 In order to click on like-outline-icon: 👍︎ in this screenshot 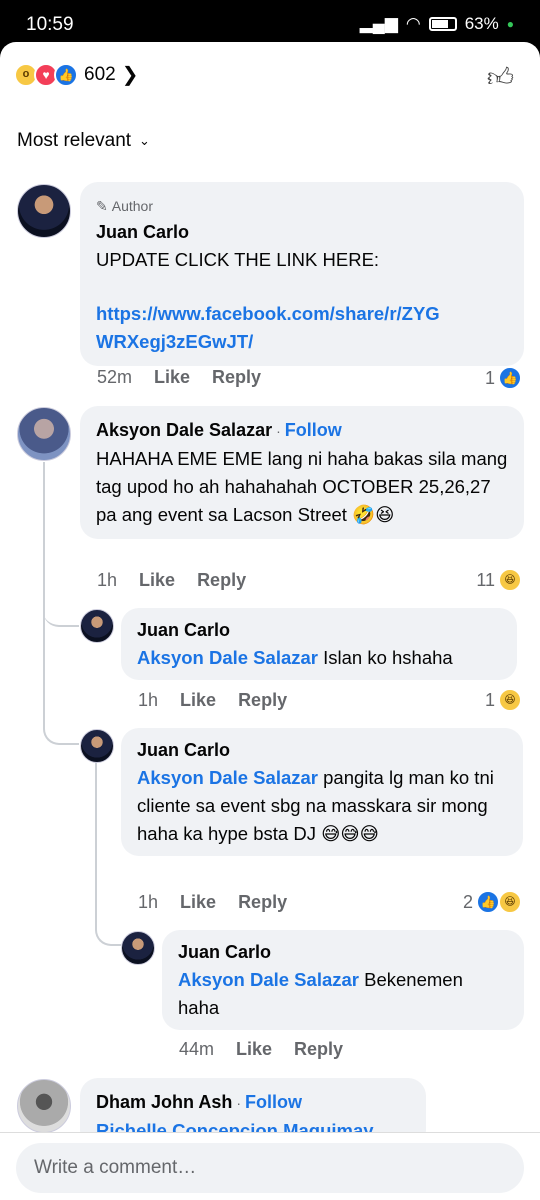, I will do `click(500, 77)`.